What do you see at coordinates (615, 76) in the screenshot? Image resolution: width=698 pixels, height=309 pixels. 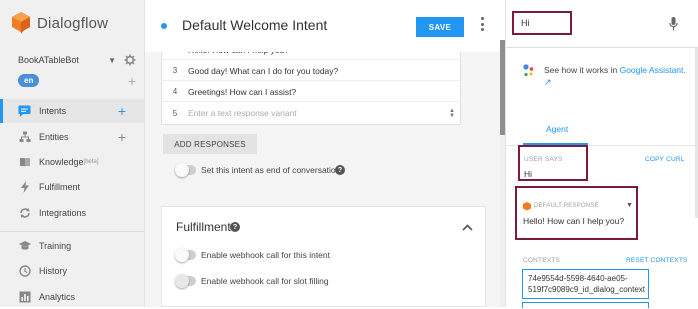 I see `google-assistant-text: See how it works in Google Assistant. ↗` at bounding box center [615, 76].